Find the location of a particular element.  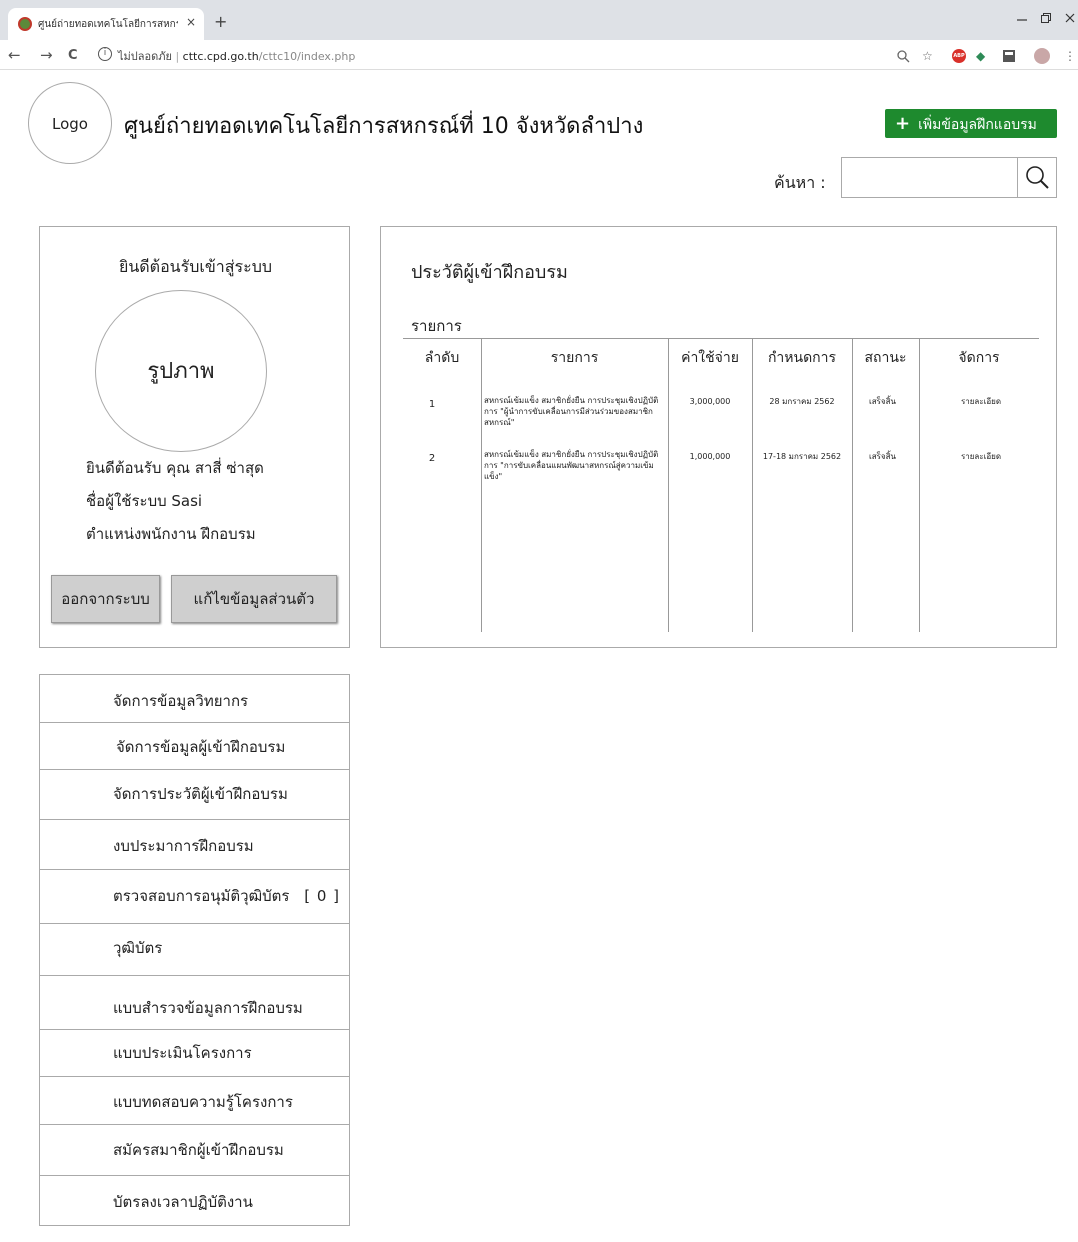

info-icon: i is located at coordinates (105, 54).